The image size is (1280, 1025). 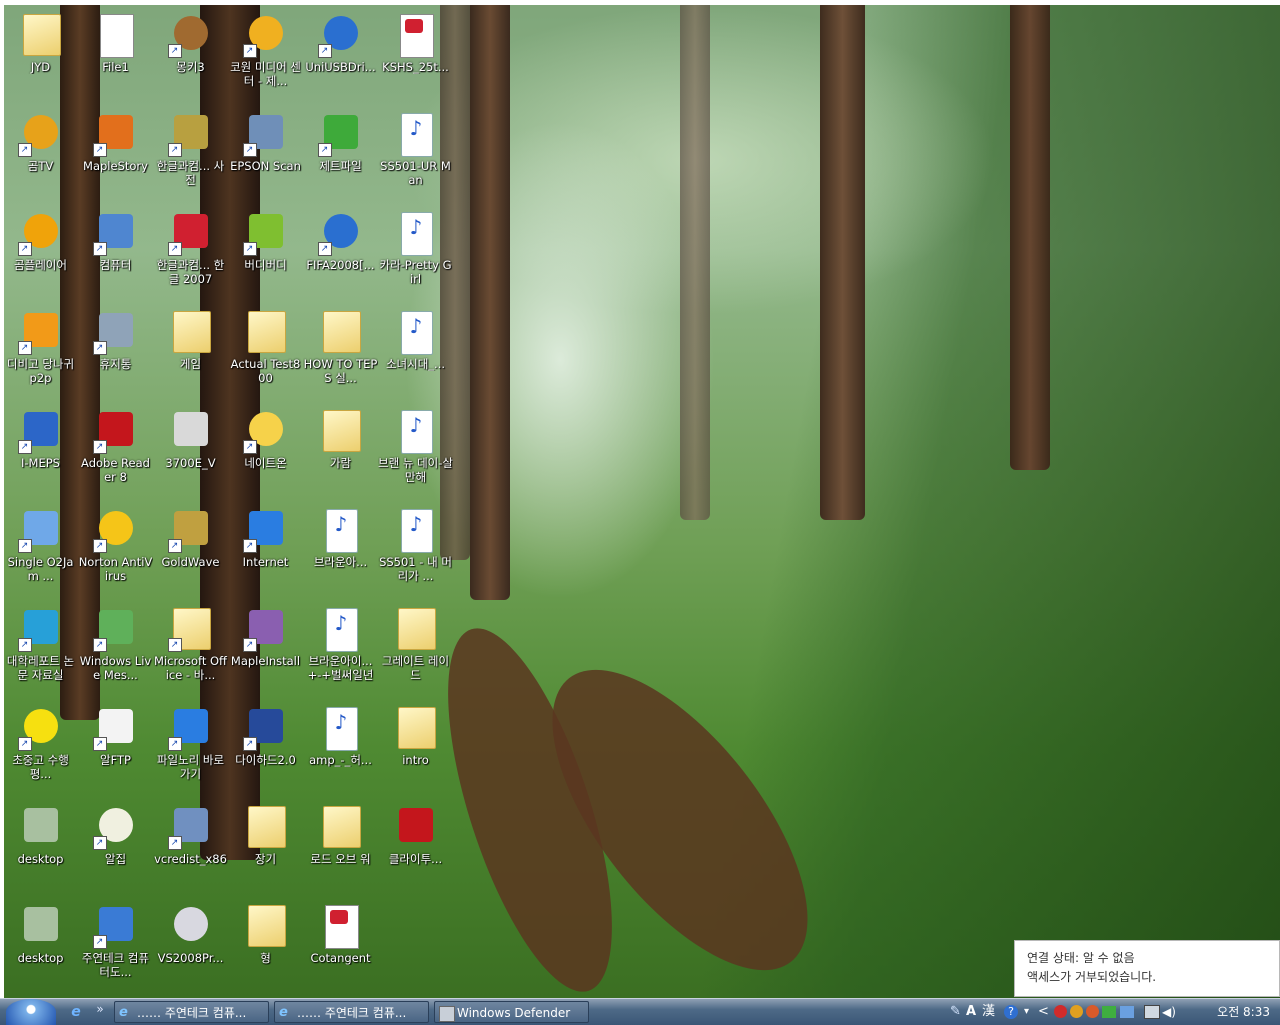 I want to click on app-tray-icon, so click(x=1092, y=1011).